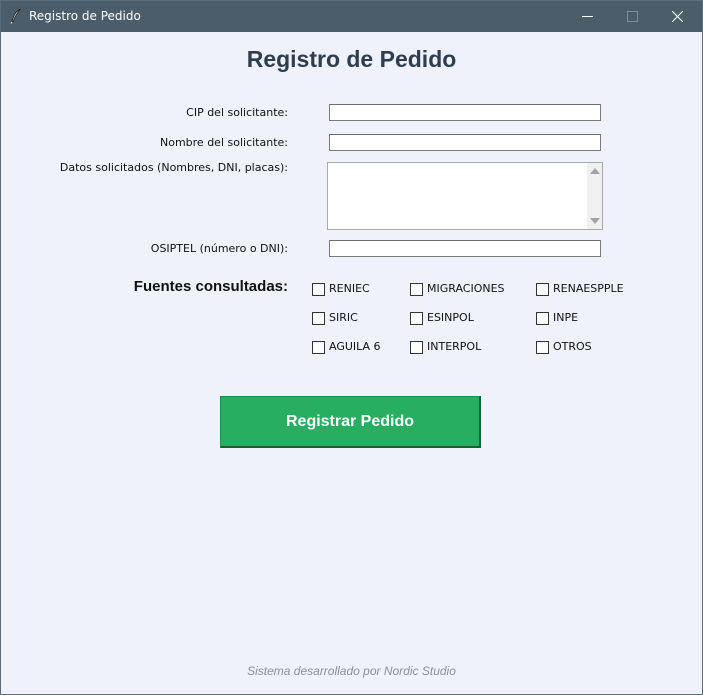 The width and height of the screenshot is (703, 695). I want to click on cip-input, so click(465, 112).